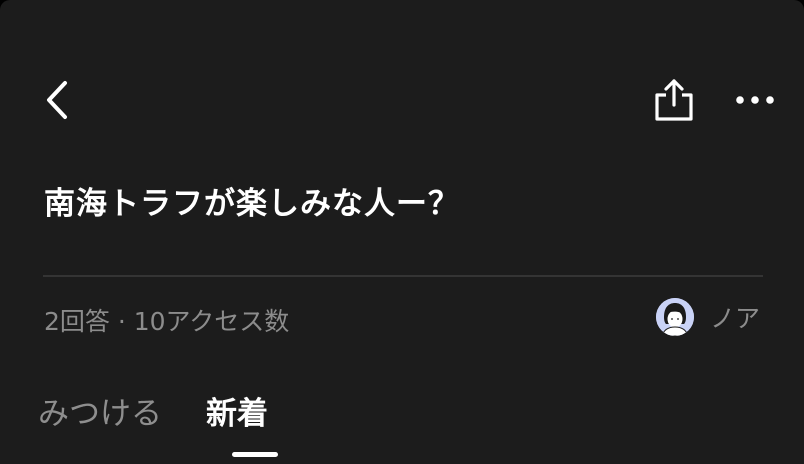  What do you see at coordinates (402, 100) in the screenshot?
I see `top-bar` at bounding box center [402, 100].